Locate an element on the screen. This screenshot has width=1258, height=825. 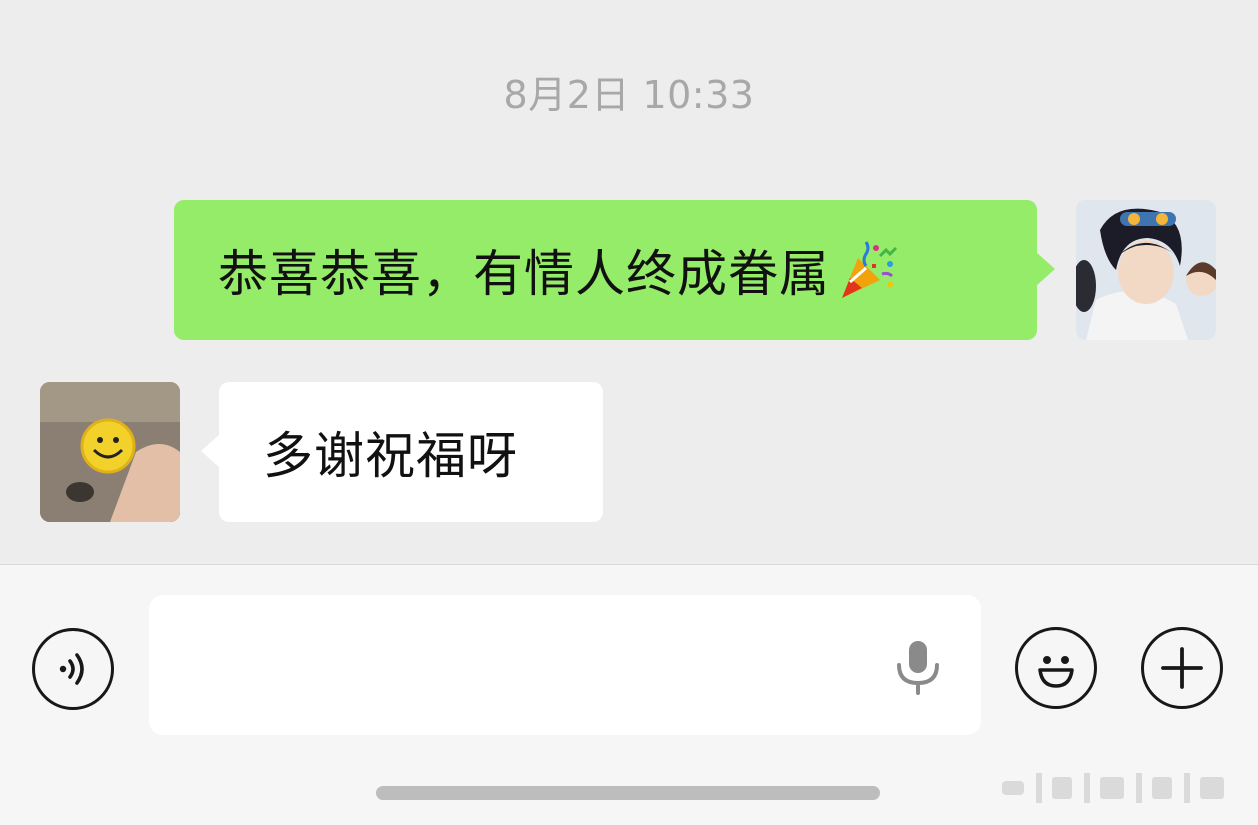
received-message-bubble: 多谢祝福呀 is located at coordinates (402, 452).